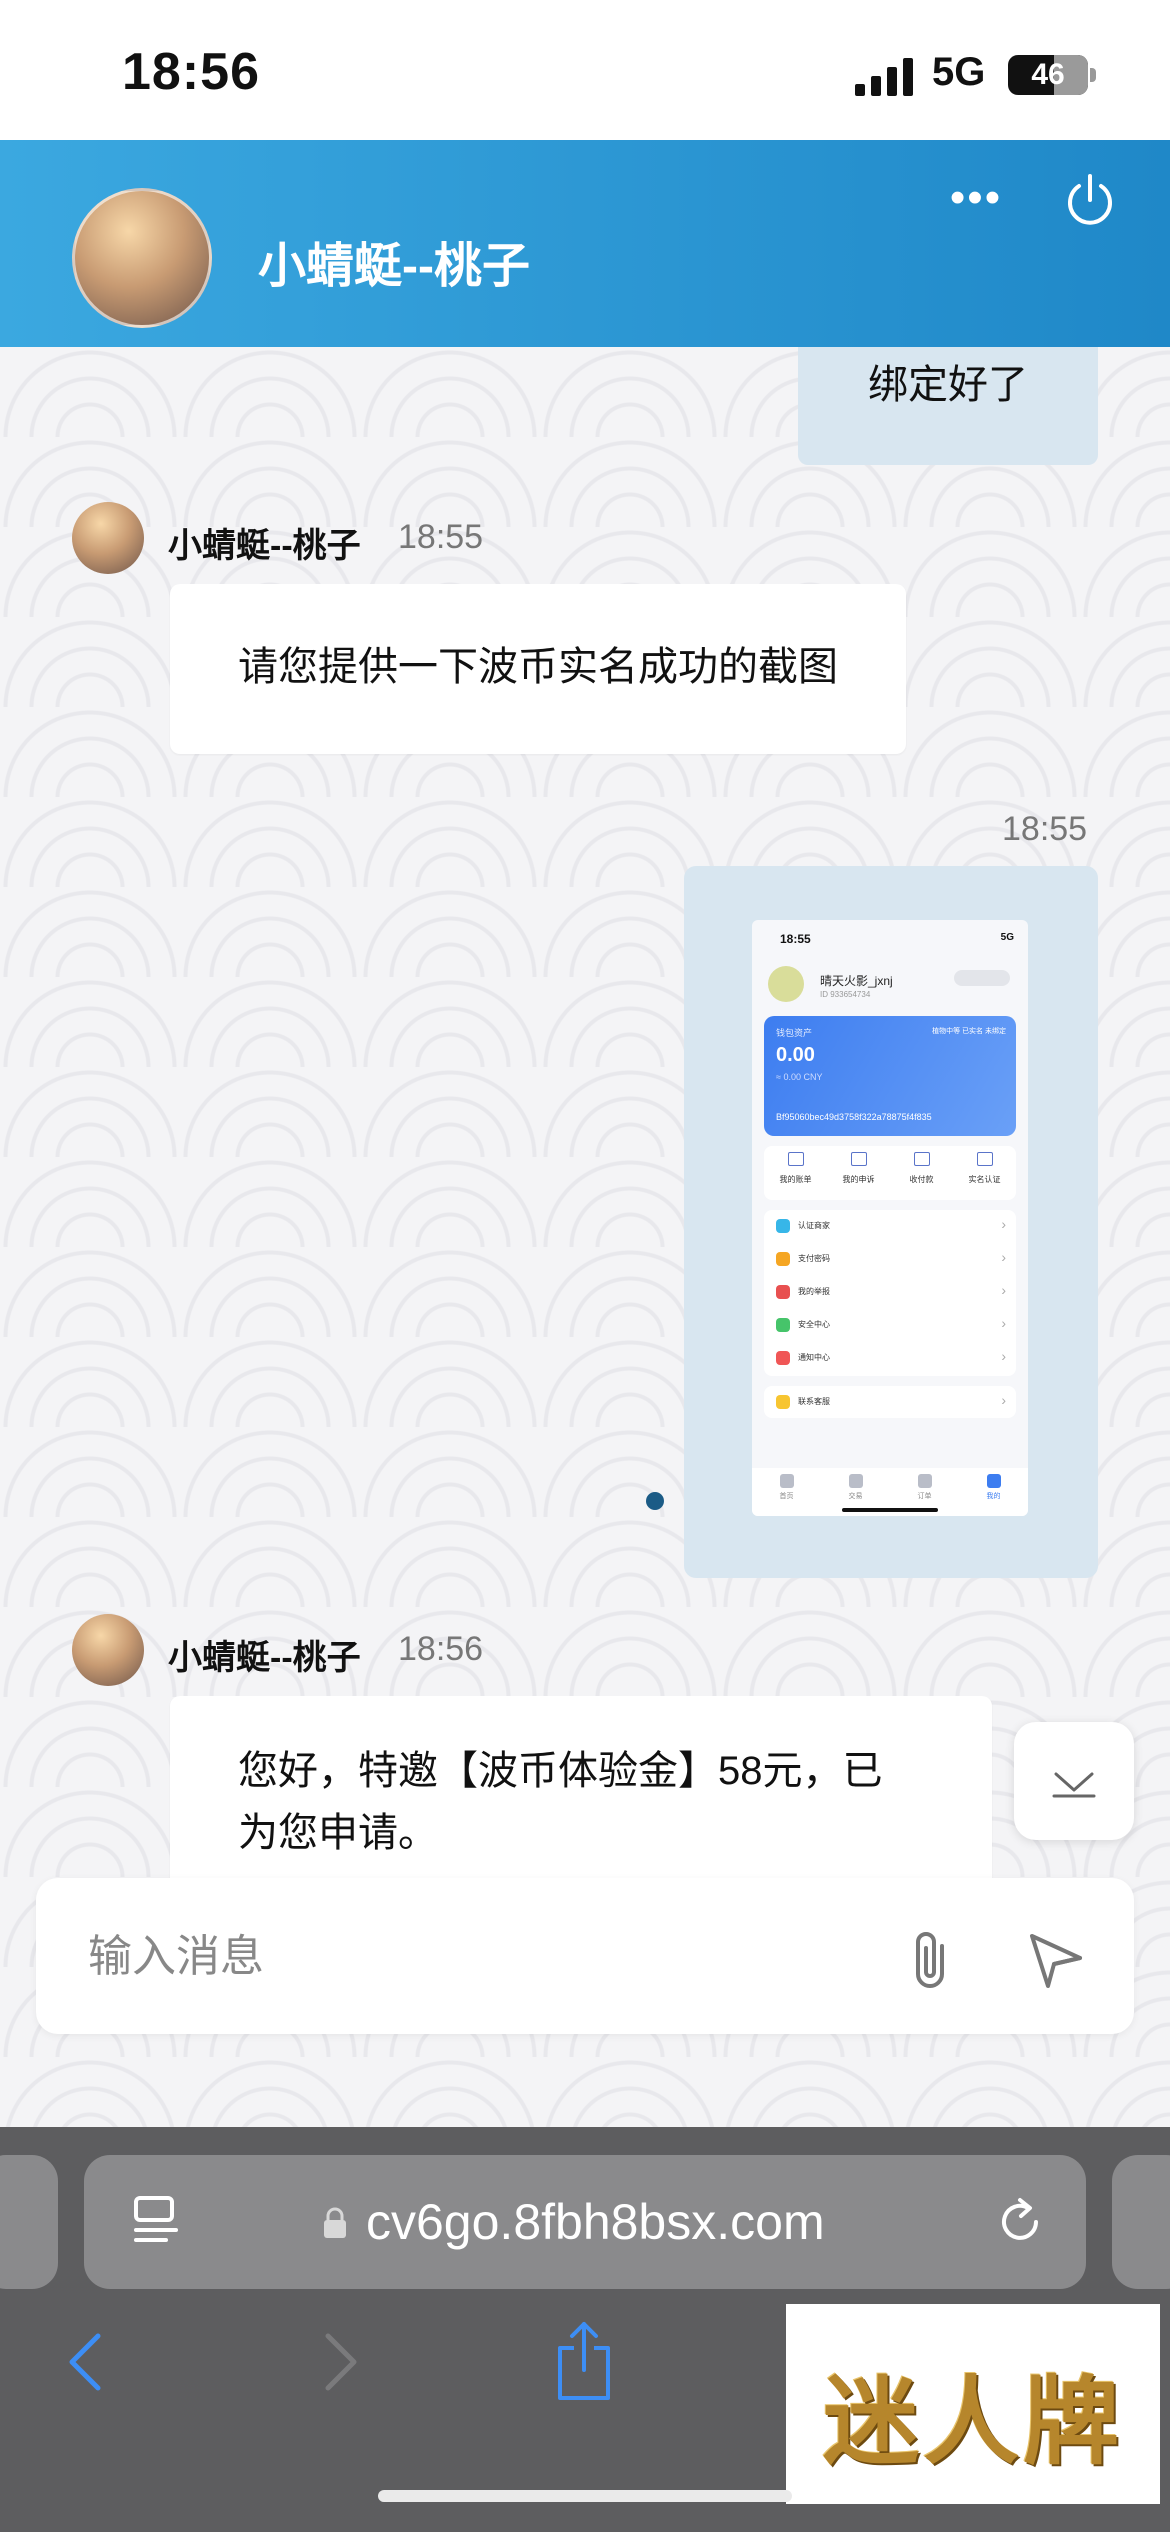 The image size is (1170, 2532). What do you see at coordinates (581, 1796) in the screenshot?
I see `incoming-message-bubble: 您好，特邀【波币体验金】58元，已 为您申请。` at bounding box center [581, 1796].